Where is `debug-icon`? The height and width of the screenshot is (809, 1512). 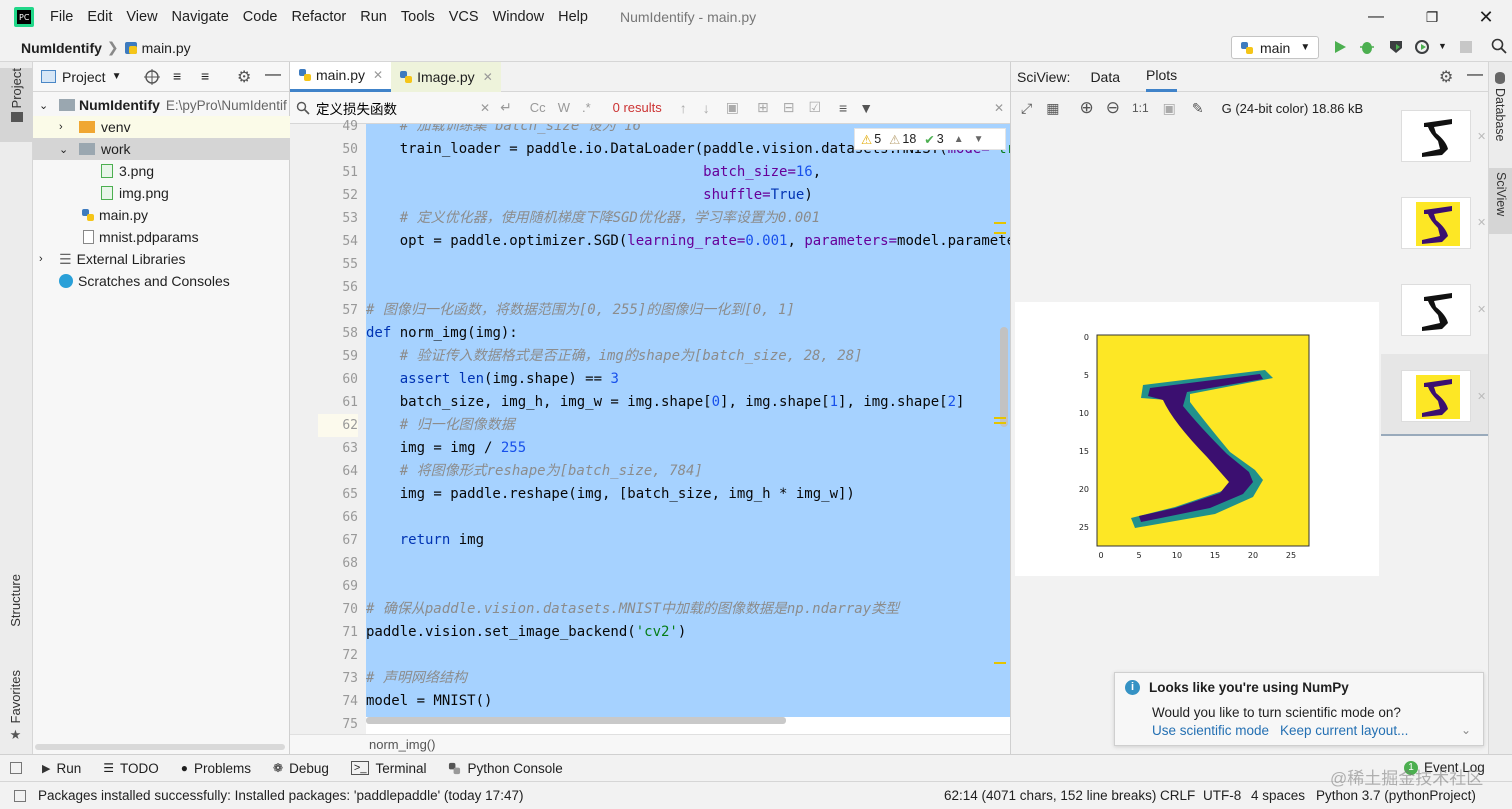 debug-icon is located at coordinates (1367, 47).